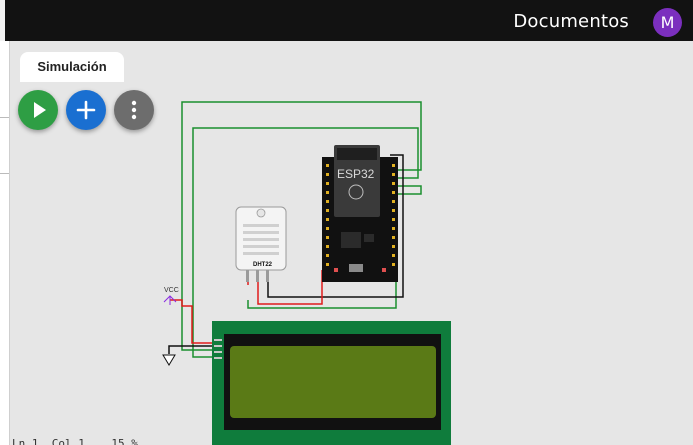 The width and height of the screenshot is (693, 445). Describe the element at coordinates (356, 174) in the screenshot. I see `mcu-label: ESP32` at that location.